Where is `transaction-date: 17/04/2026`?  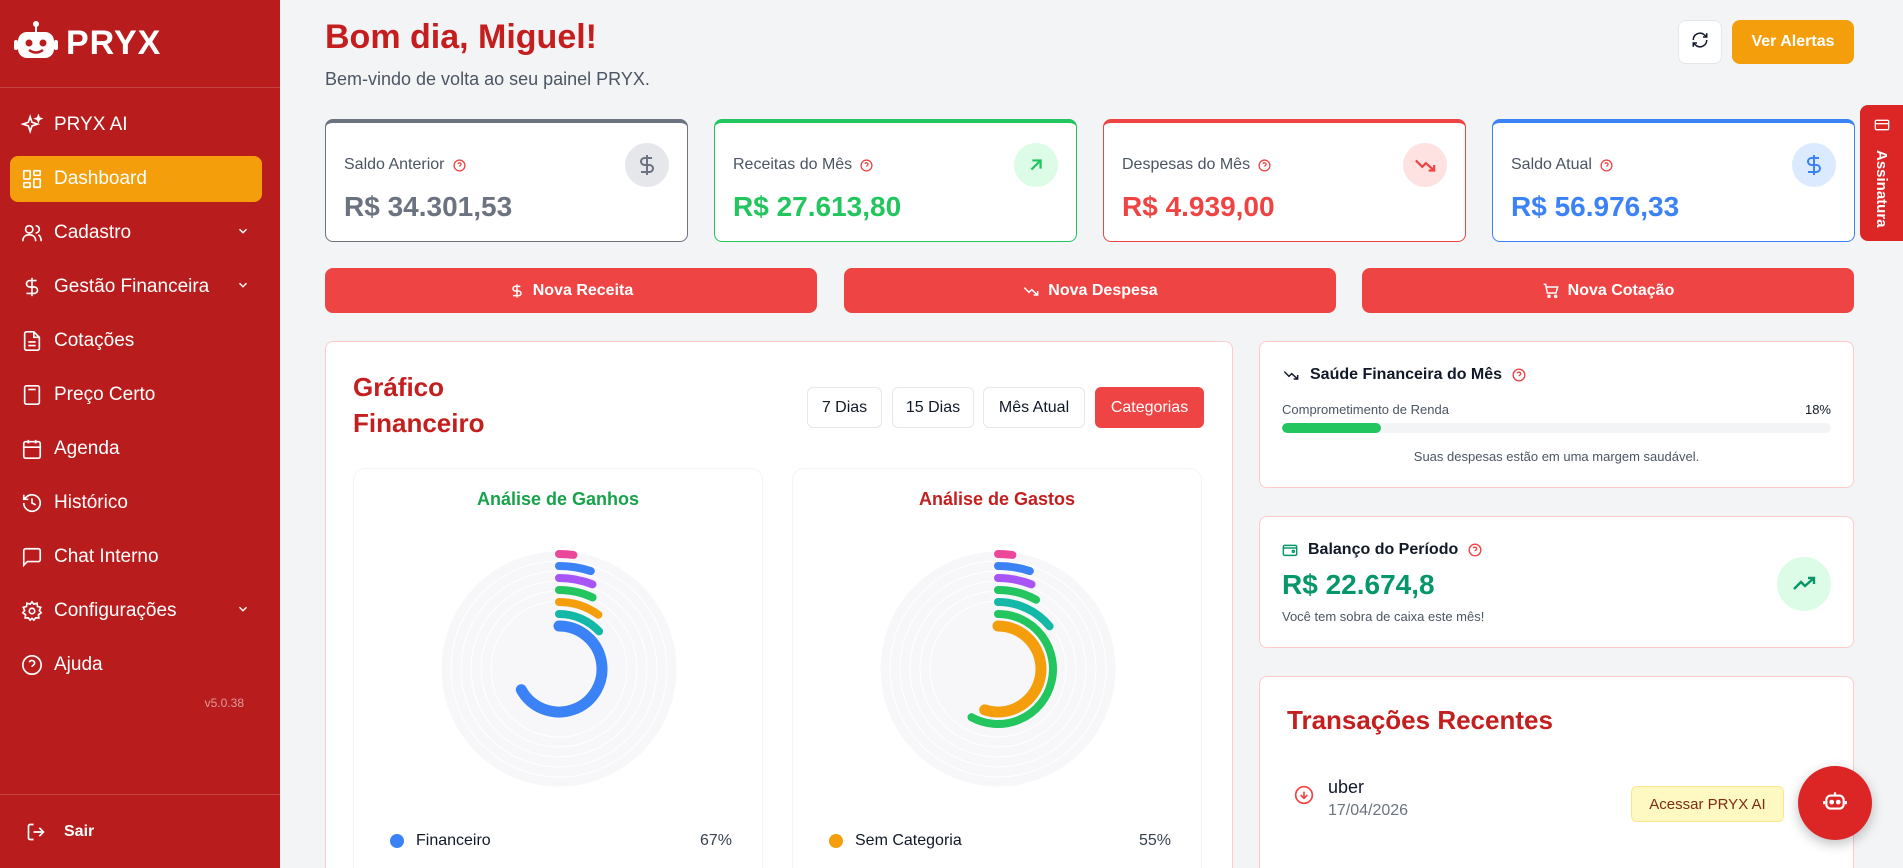 transaction-date: 17/04/2026 is located at coordinates (1368, 810).